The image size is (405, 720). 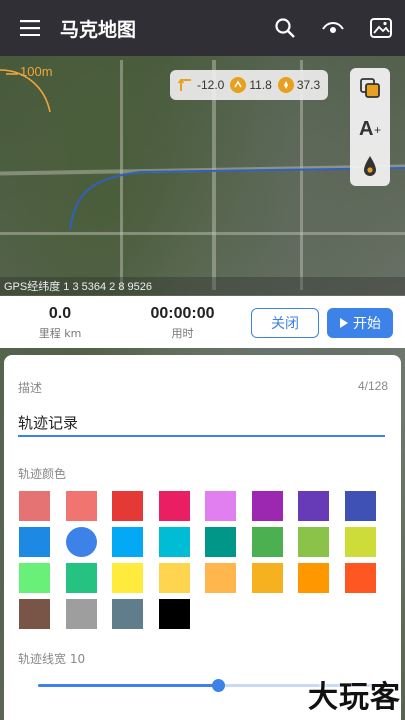 What do you see at coordinates (260, 85) in the screenshot?
I see `speed-value: 11.8` at bounding box center [260, 85].